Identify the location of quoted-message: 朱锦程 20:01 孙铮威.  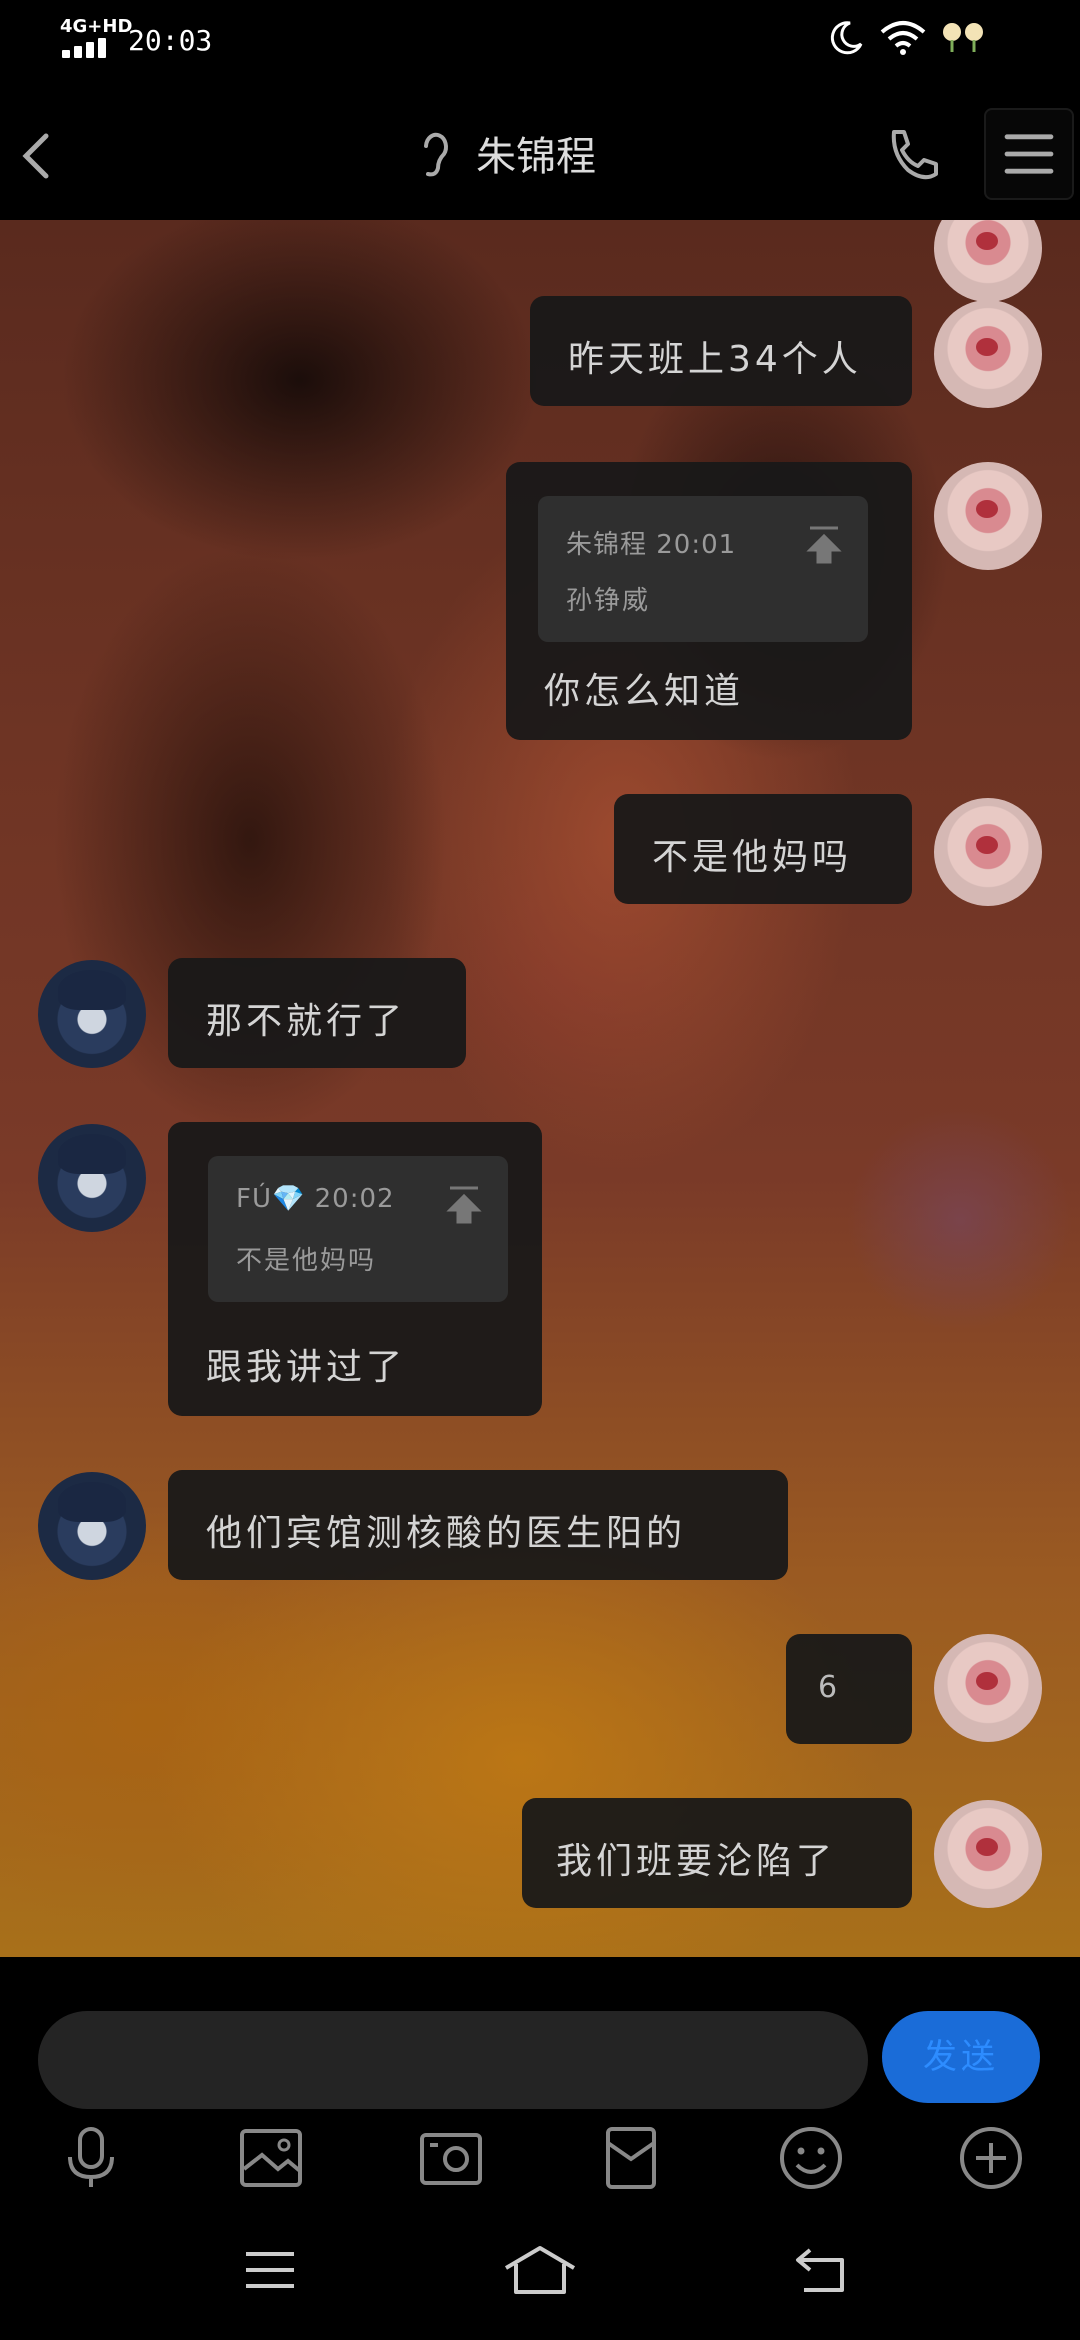
(703, 569).